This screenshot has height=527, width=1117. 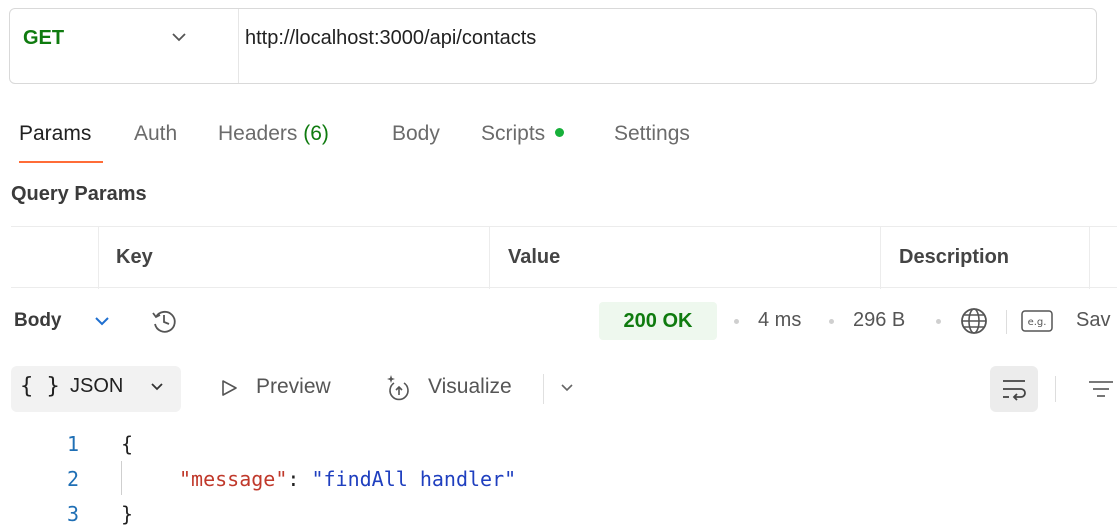 What do you see at coordinates (416, 134) in the screenshot?
I see `tab-body: Body` at bounding box center [416, 134].